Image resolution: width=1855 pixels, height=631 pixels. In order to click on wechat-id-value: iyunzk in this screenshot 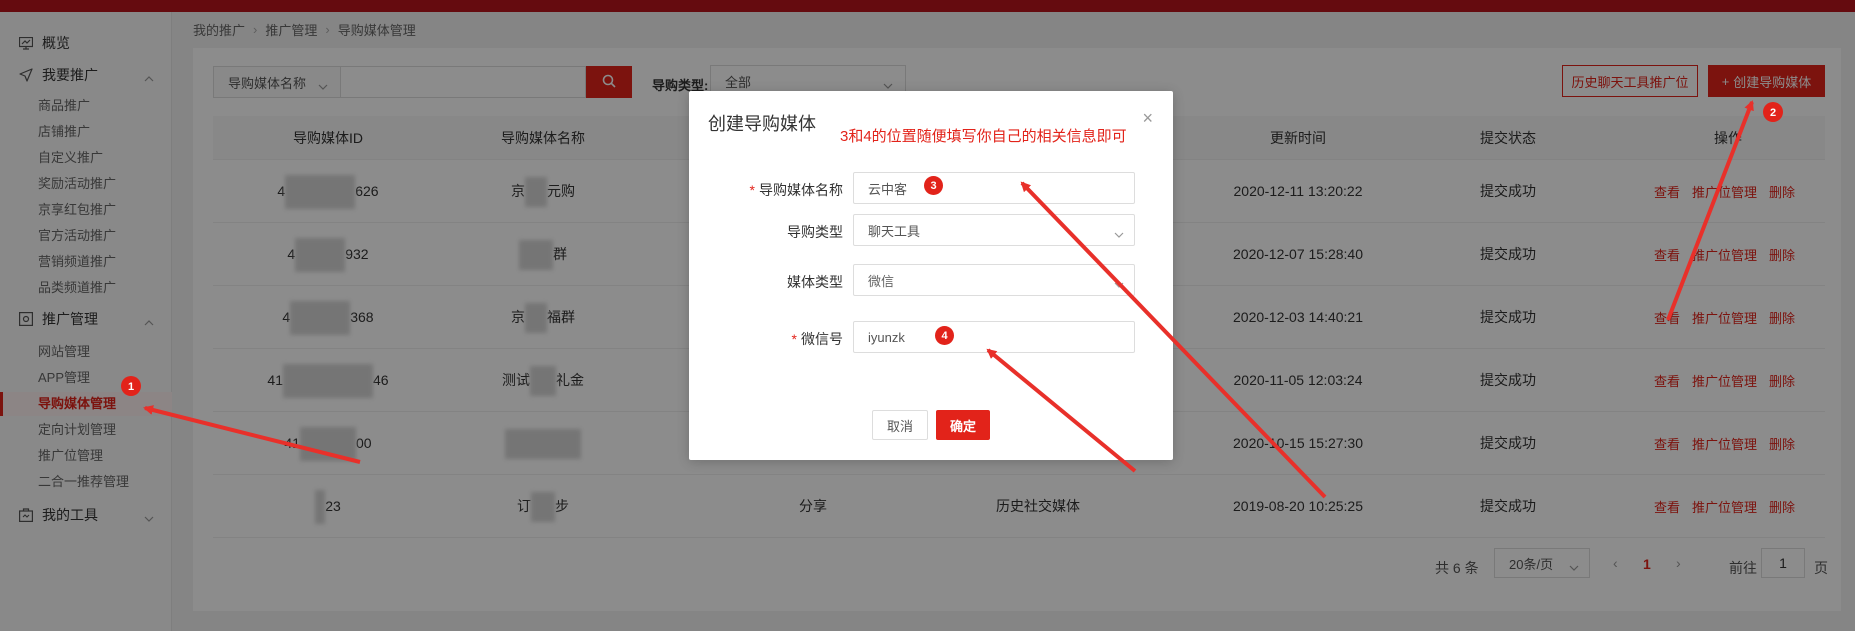, I will do `click(886, 337)`.